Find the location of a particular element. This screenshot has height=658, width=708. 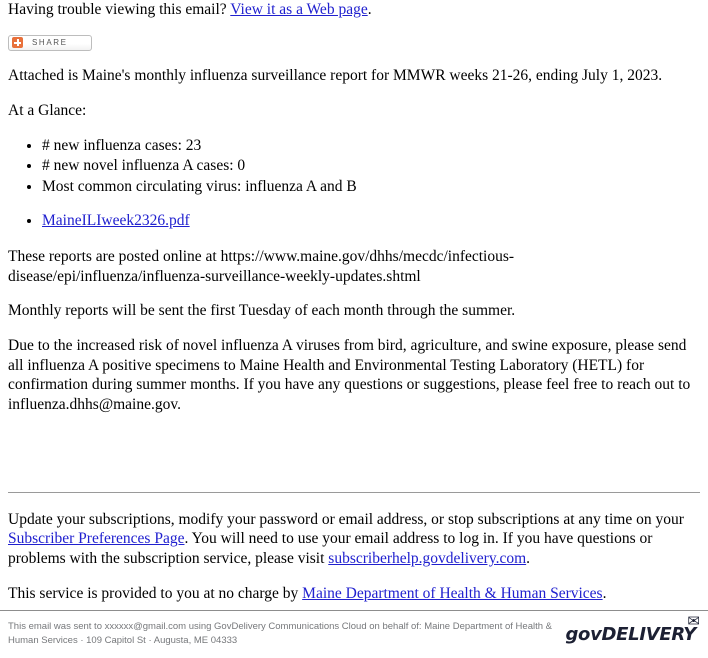

share-button-label: SHARE is located at coordinates (50, 42).